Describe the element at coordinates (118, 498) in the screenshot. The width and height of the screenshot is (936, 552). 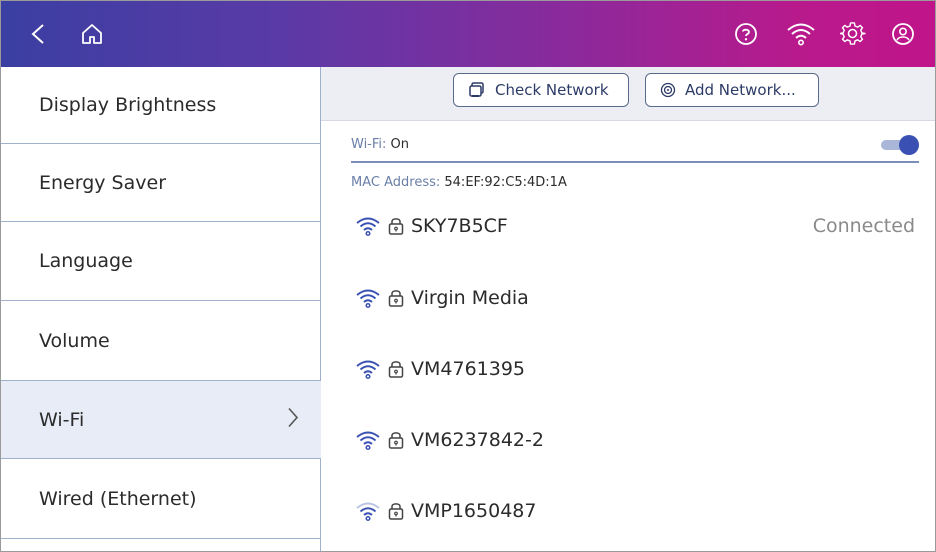
I see `sidebar-item-label: Wired (Ethernet)` at that location.